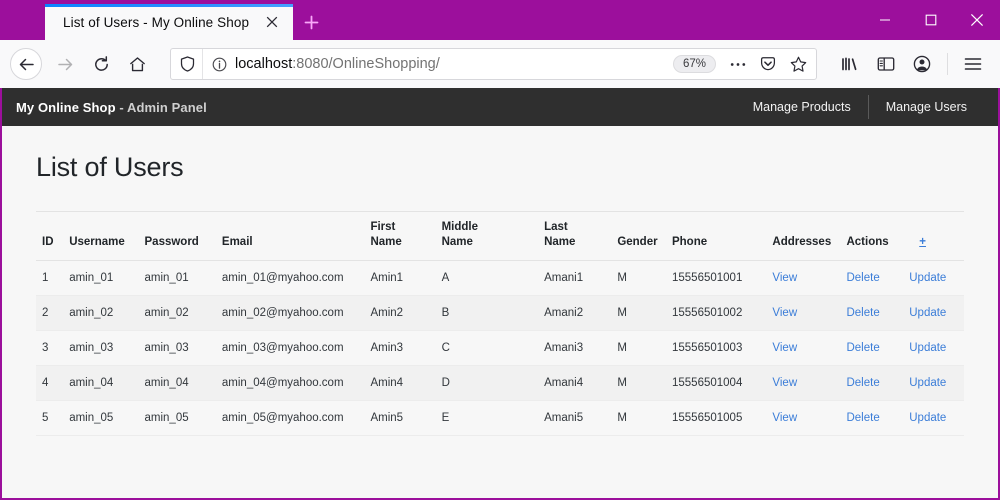  Describe the element at coordinates (101, 313) in the screenshot. I see `cell-username: amin_02` at that location.